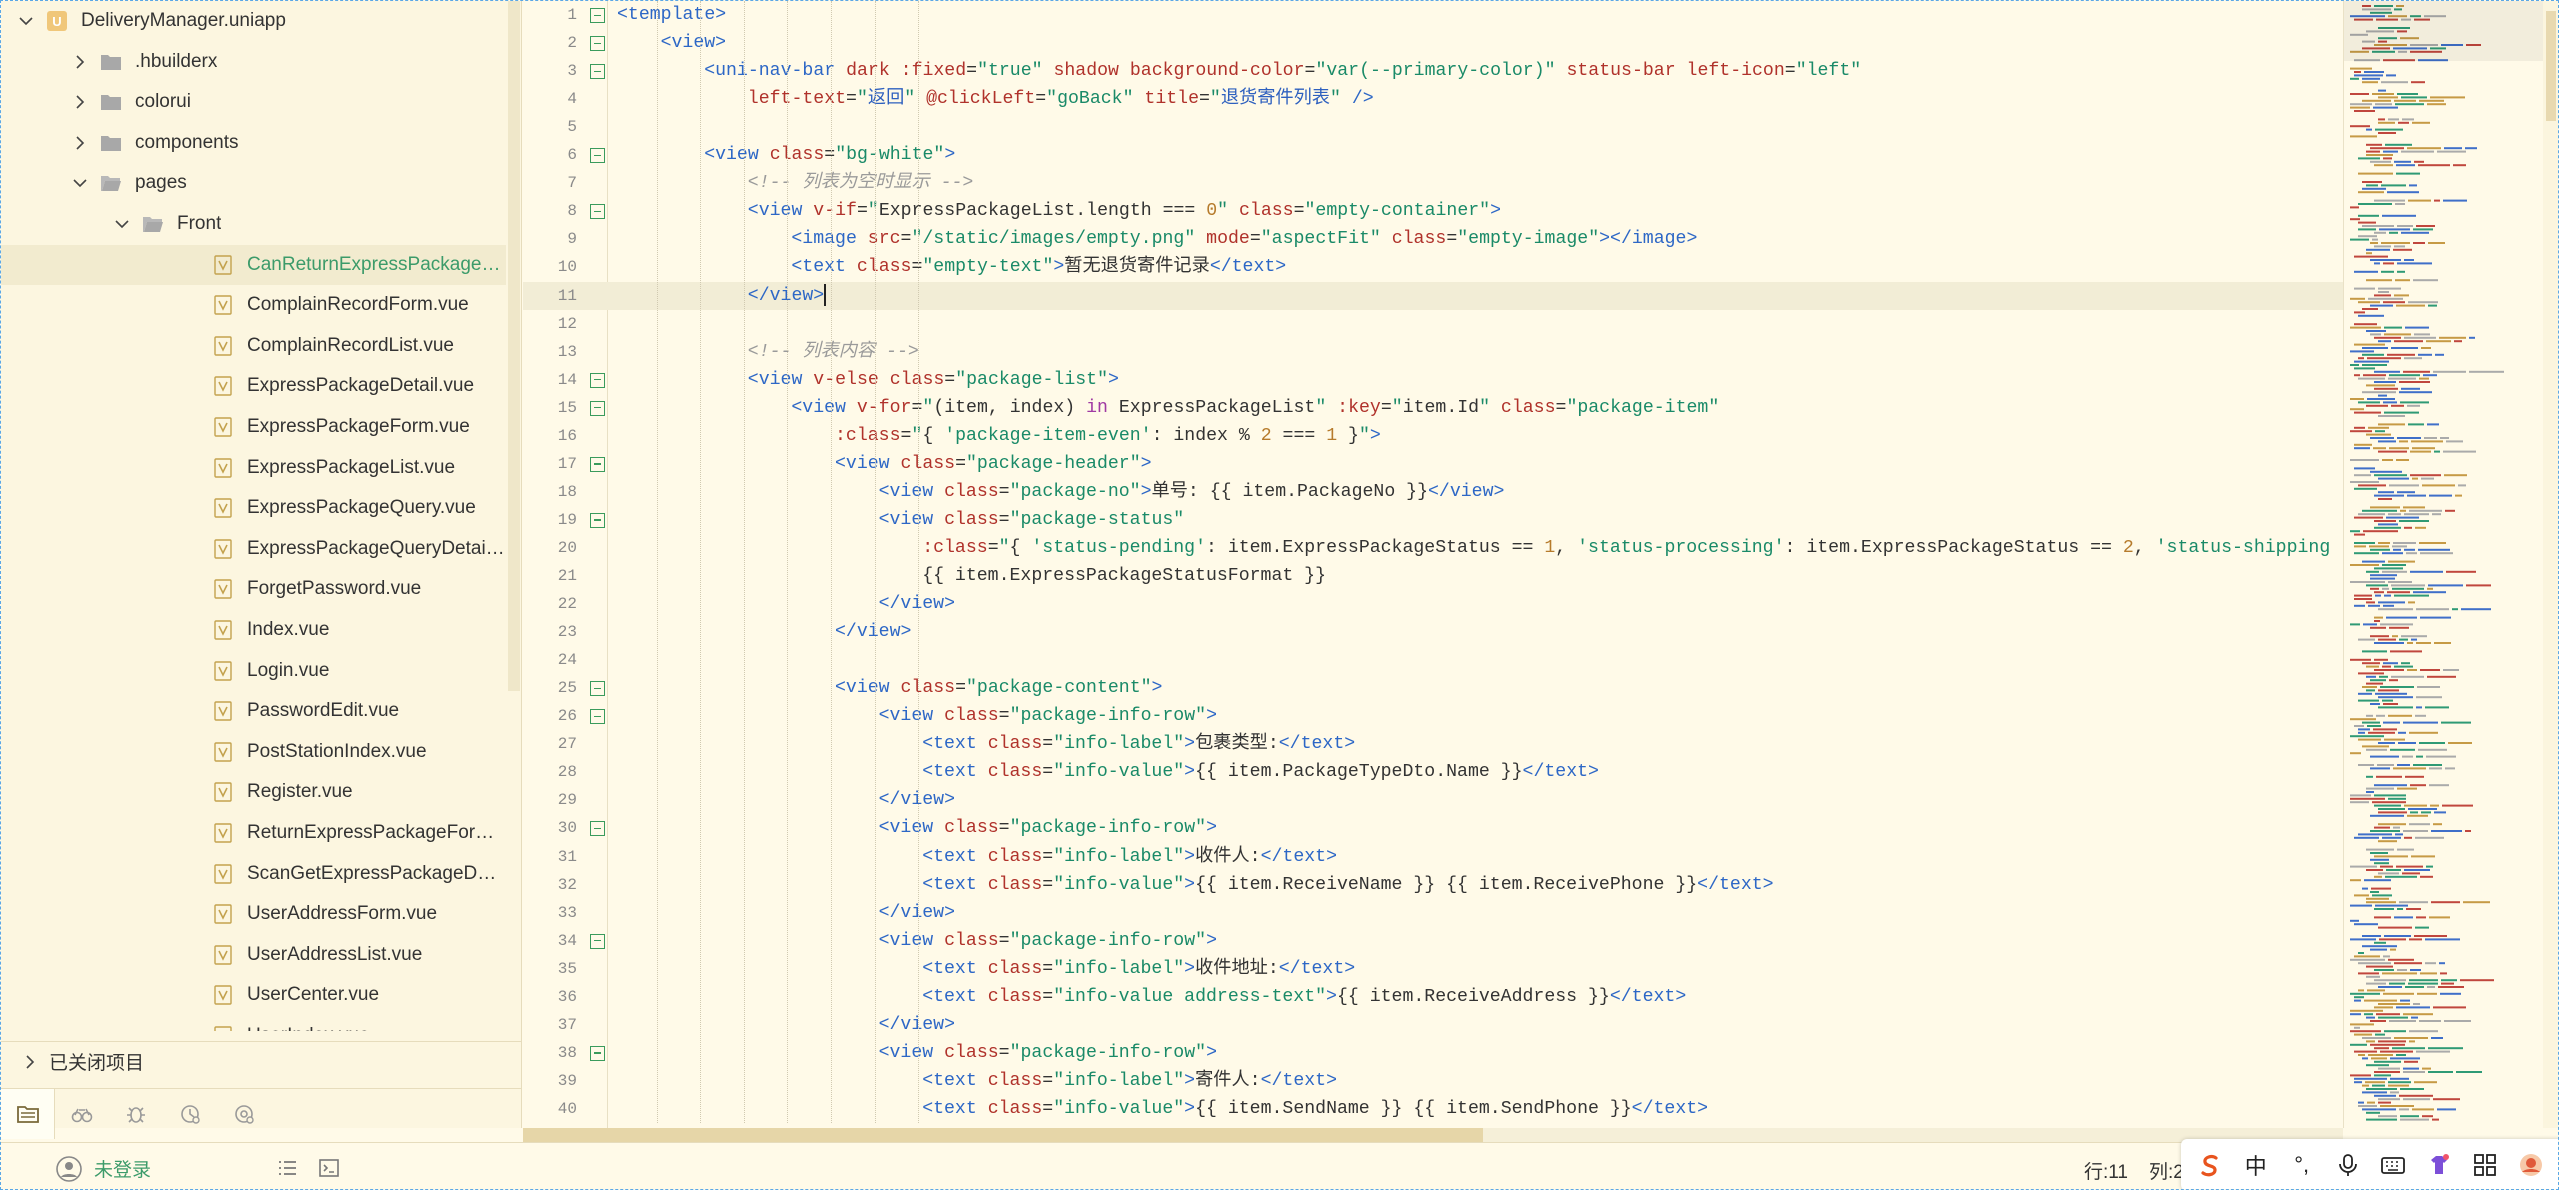  Describe the element at coordinates (253, 102) in the screenshot. I see `tree-item: colorui` at that location.